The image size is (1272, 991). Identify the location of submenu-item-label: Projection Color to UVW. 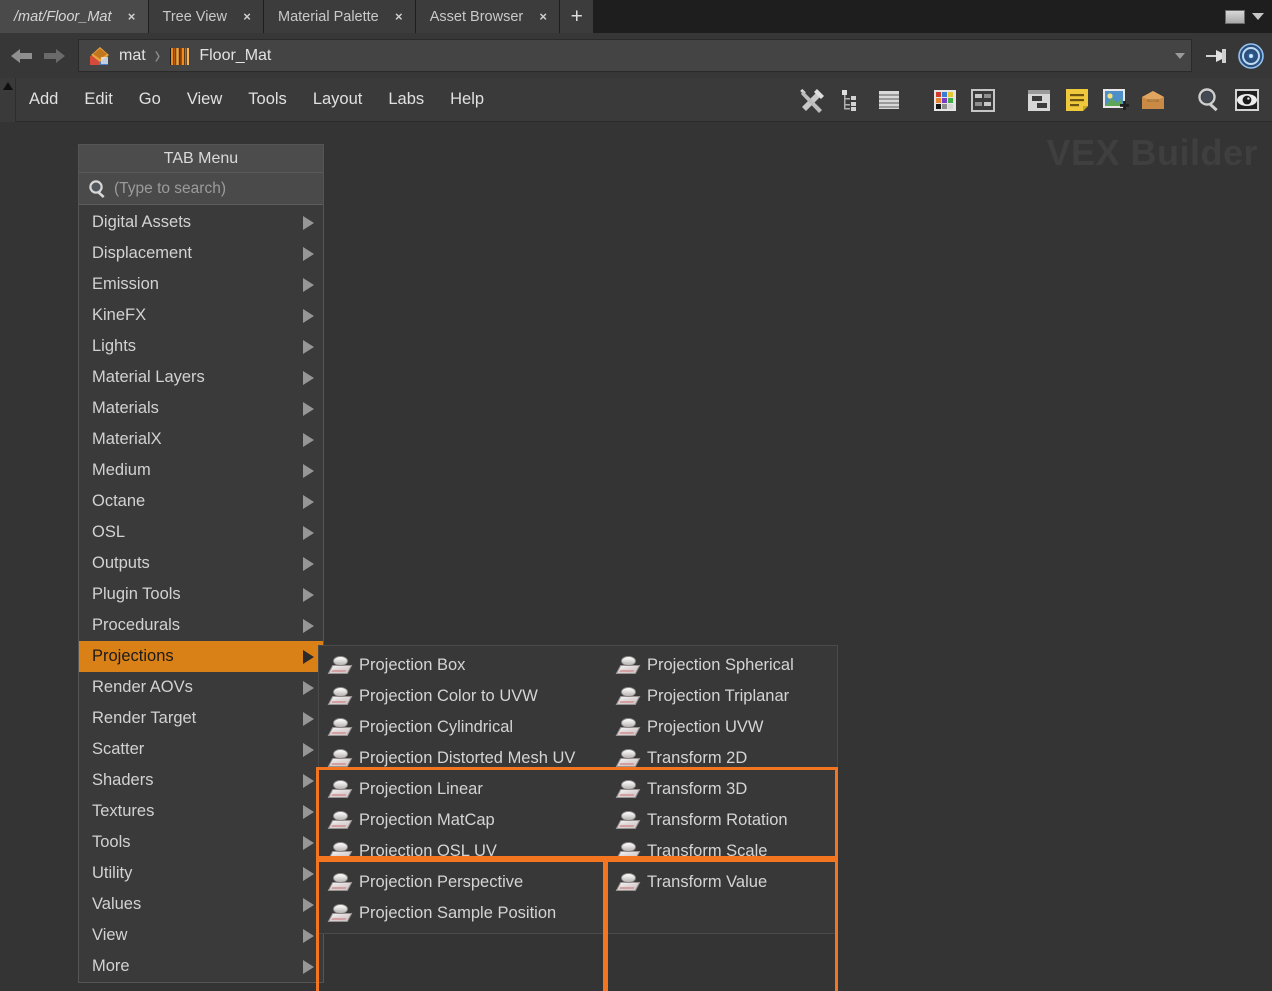
(448, 696).